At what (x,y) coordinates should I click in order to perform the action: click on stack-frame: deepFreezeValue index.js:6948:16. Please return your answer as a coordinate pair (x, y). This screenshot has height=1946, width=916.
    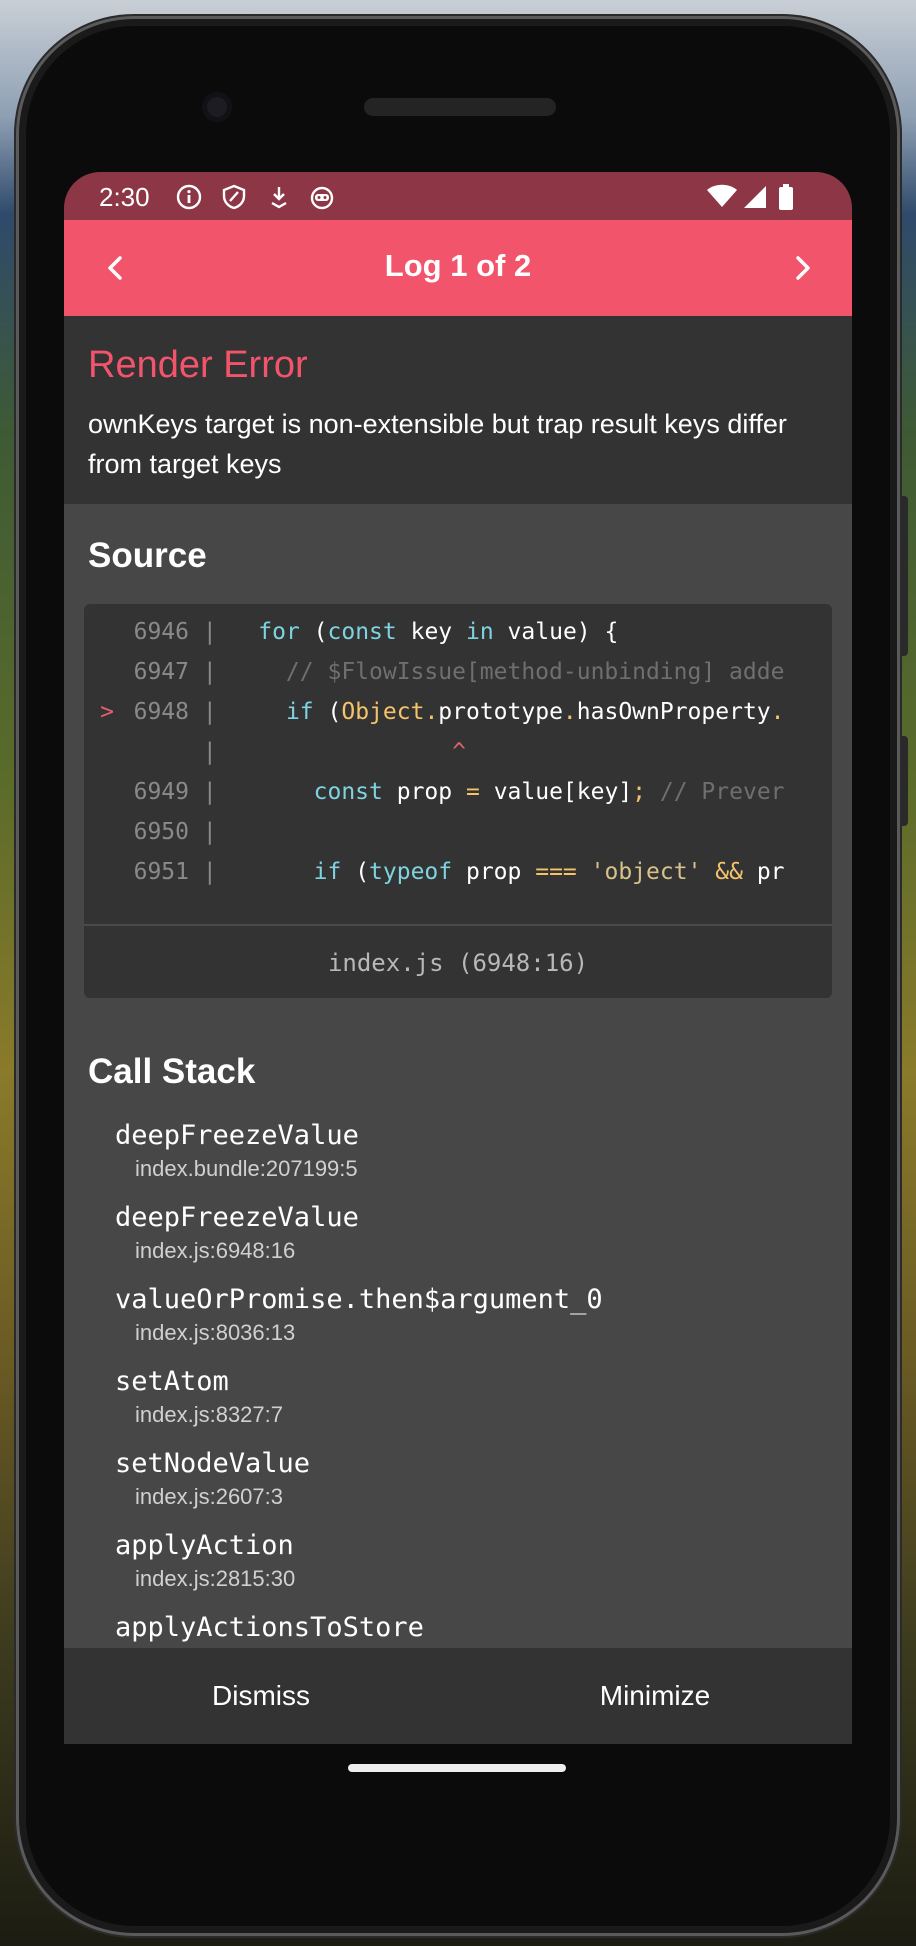
    Looking at the image, I should click on (237, 1233).